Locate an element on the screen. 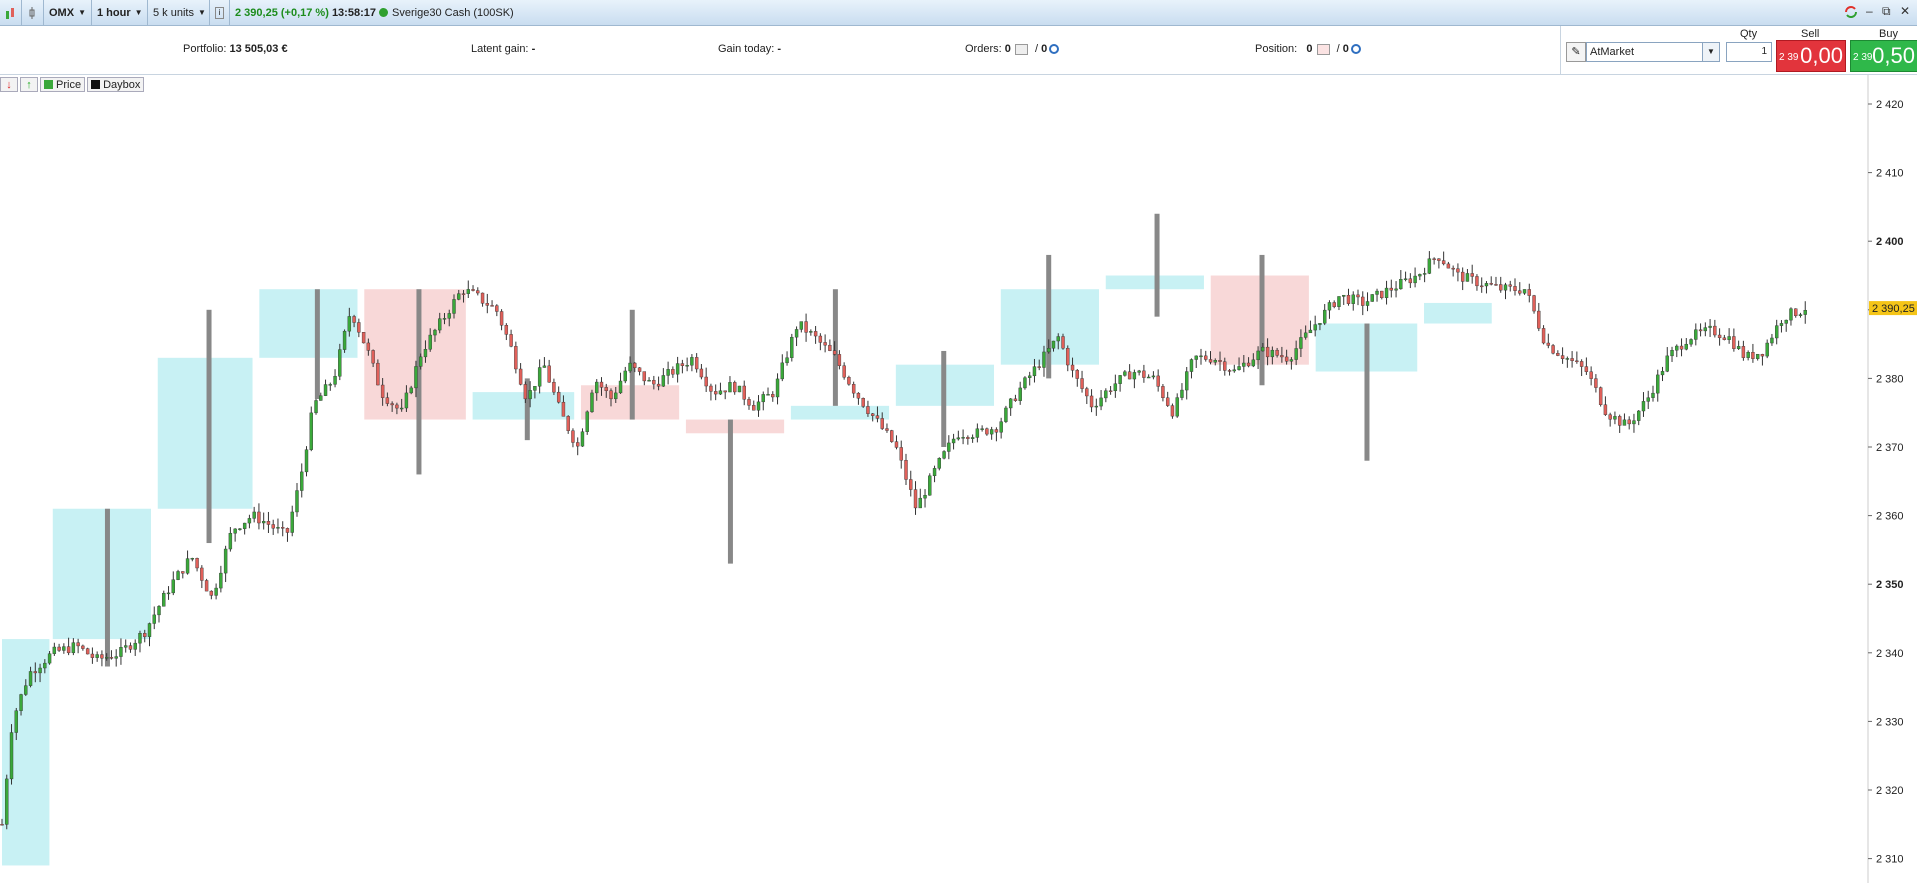 The width and height of the screenshot is (1917, 883). restore-button: ⧉ is located at coordinates (1886, 11).